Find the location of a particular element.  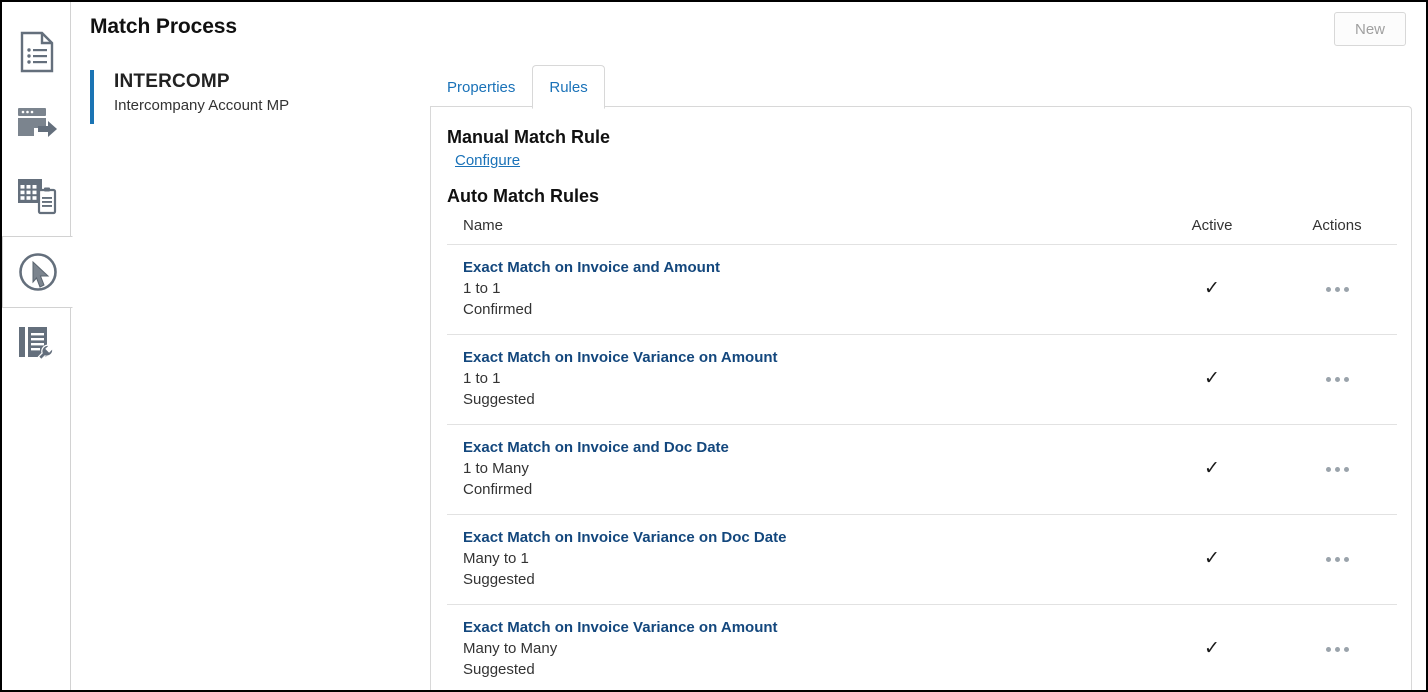

tab-properties: Properties is located at coordinates (481, 86).